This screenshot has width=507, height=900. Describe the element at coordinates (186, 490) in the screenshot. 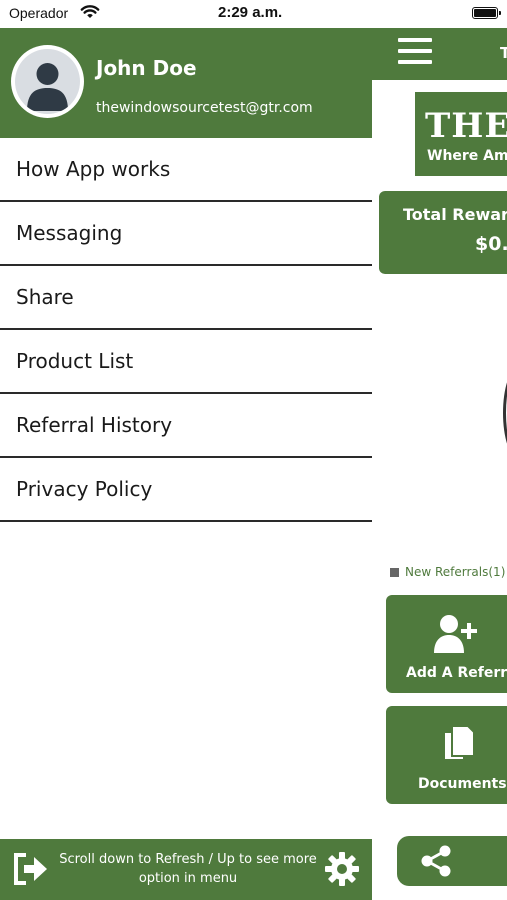

I see `menu-item-privacy-policy: Privacy Policy` at that location.